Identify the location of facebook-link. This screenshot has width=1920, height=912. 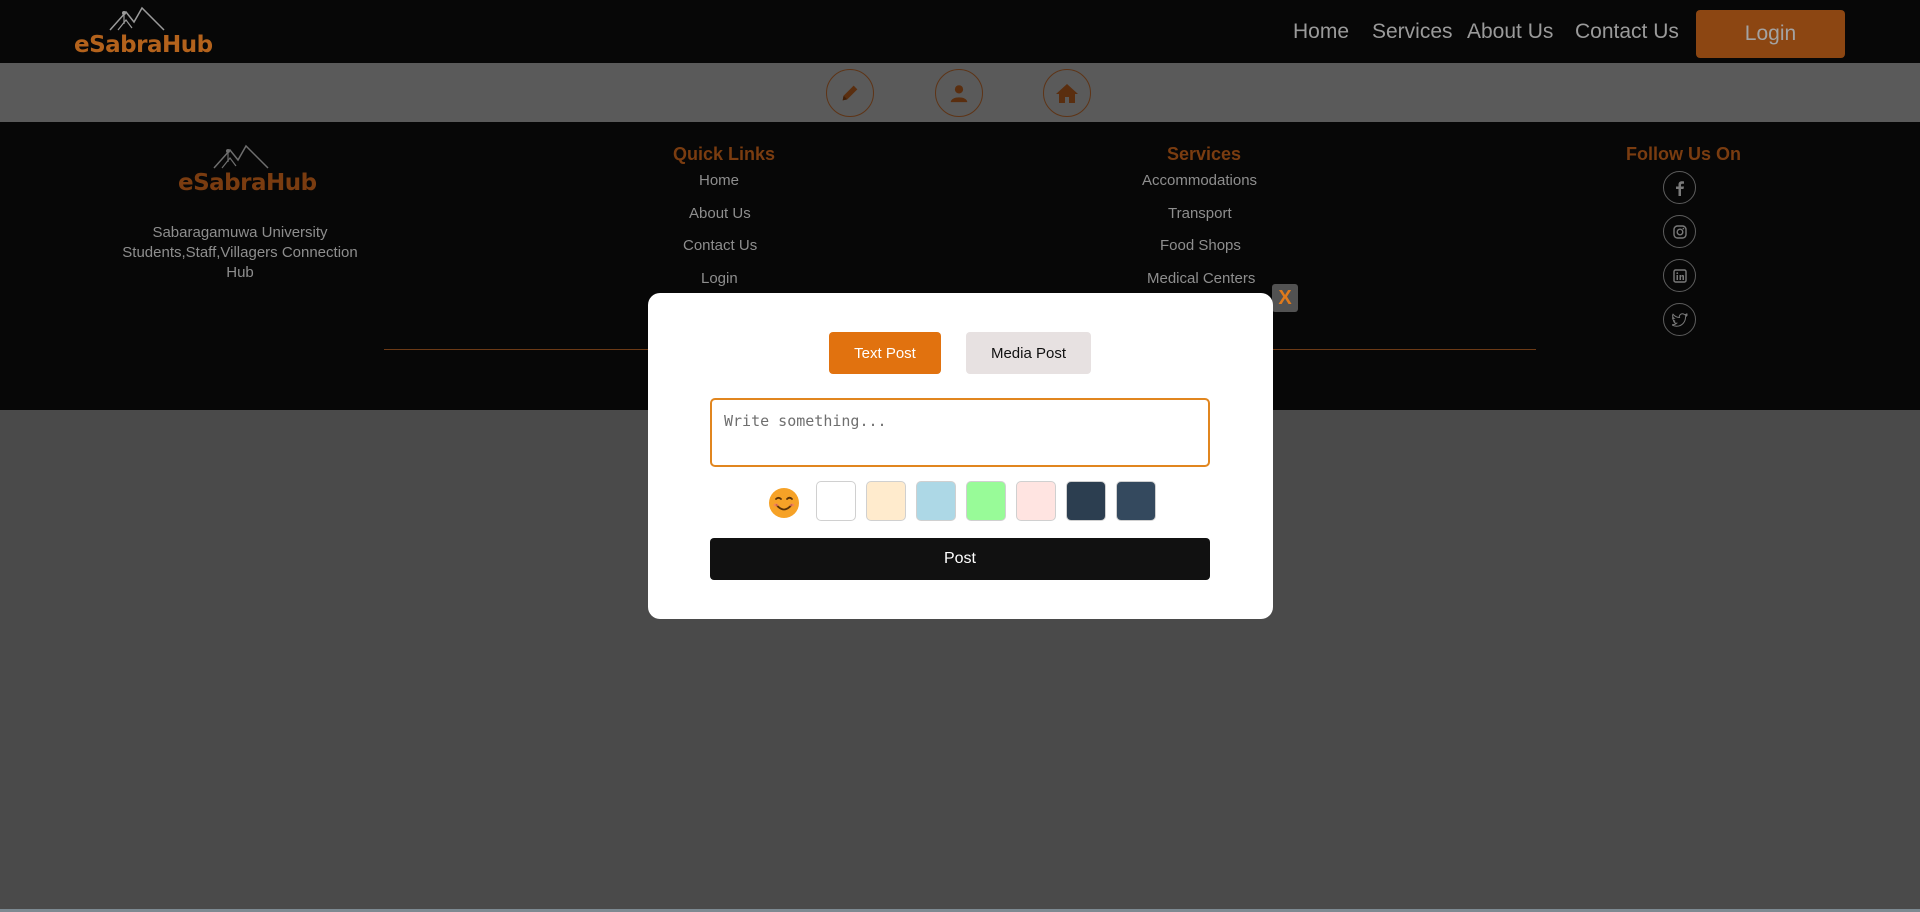
(1679, 187).